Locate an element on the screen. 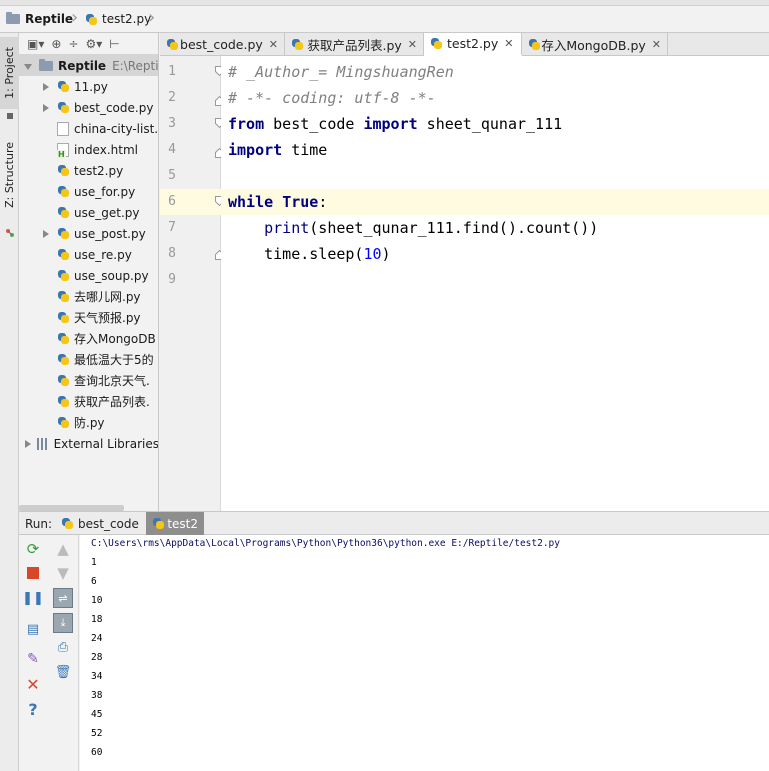 The height and width of the screenshot is (771, 769). tree-item: 去哪儿网.py is located at coordinates (88, 296).